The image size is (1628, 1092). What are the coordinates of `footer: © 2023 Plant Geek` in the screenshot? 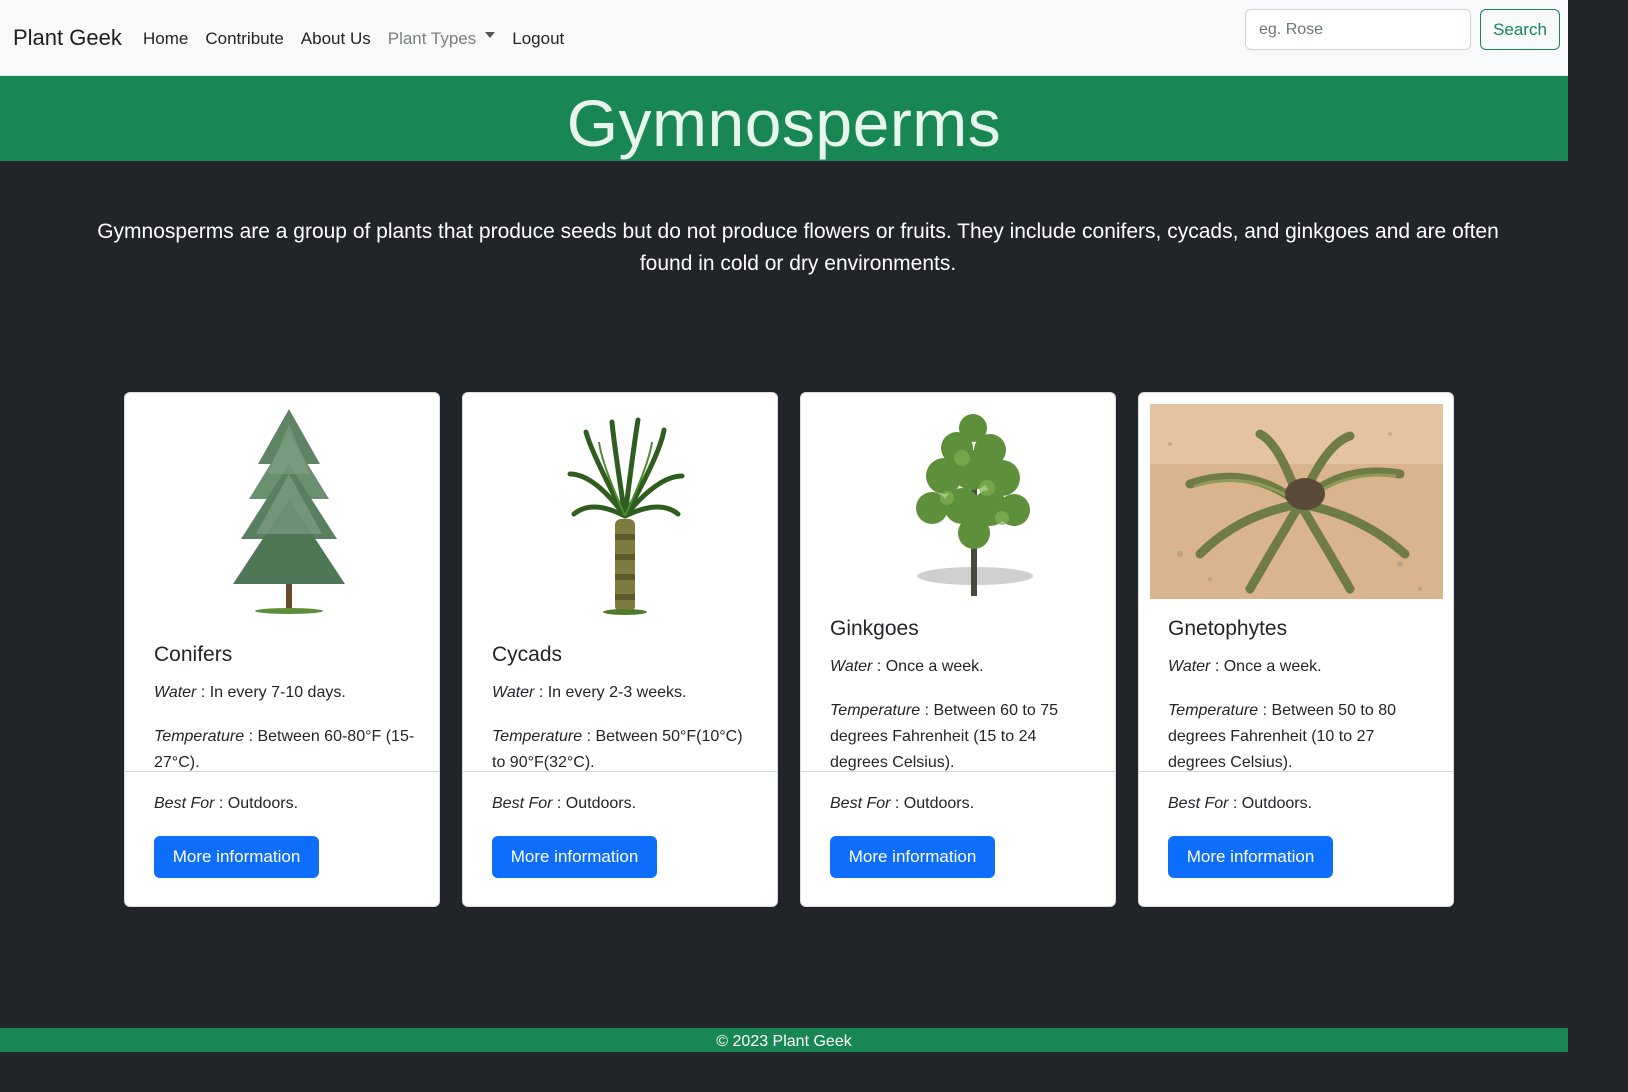 It's located at (784, 1040).